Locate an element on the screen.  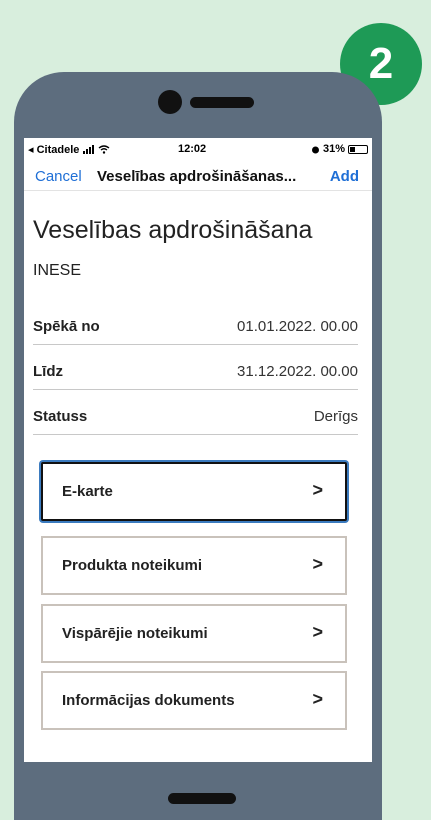
carrier-name: ◂ Citadele is located at coordinates (54, 150).